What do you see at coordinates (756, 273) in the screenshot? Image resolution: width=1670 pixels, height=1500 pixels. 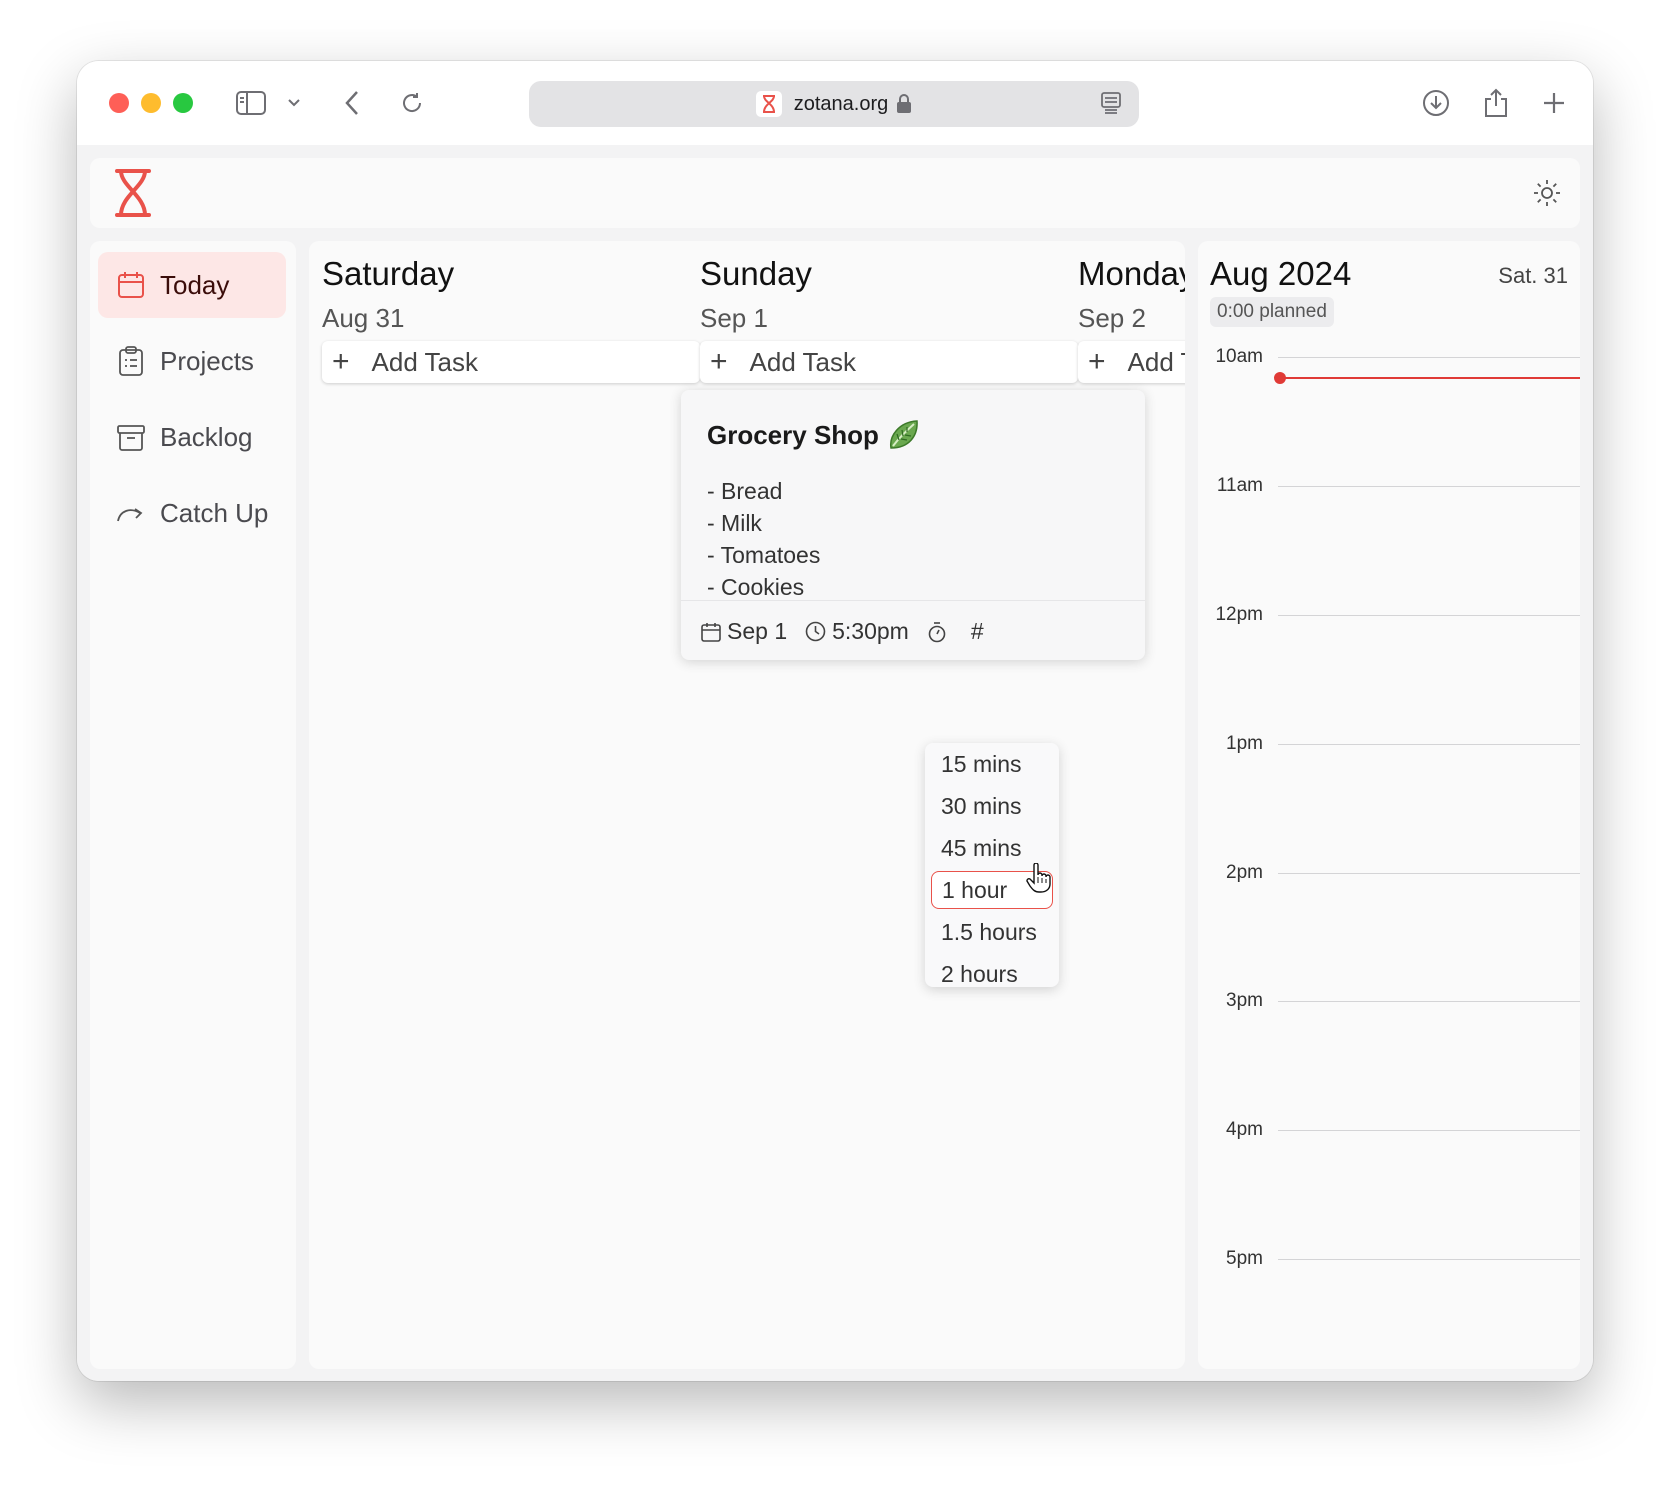 I see `day-name: Sunday` at bounding box center [756, 273].